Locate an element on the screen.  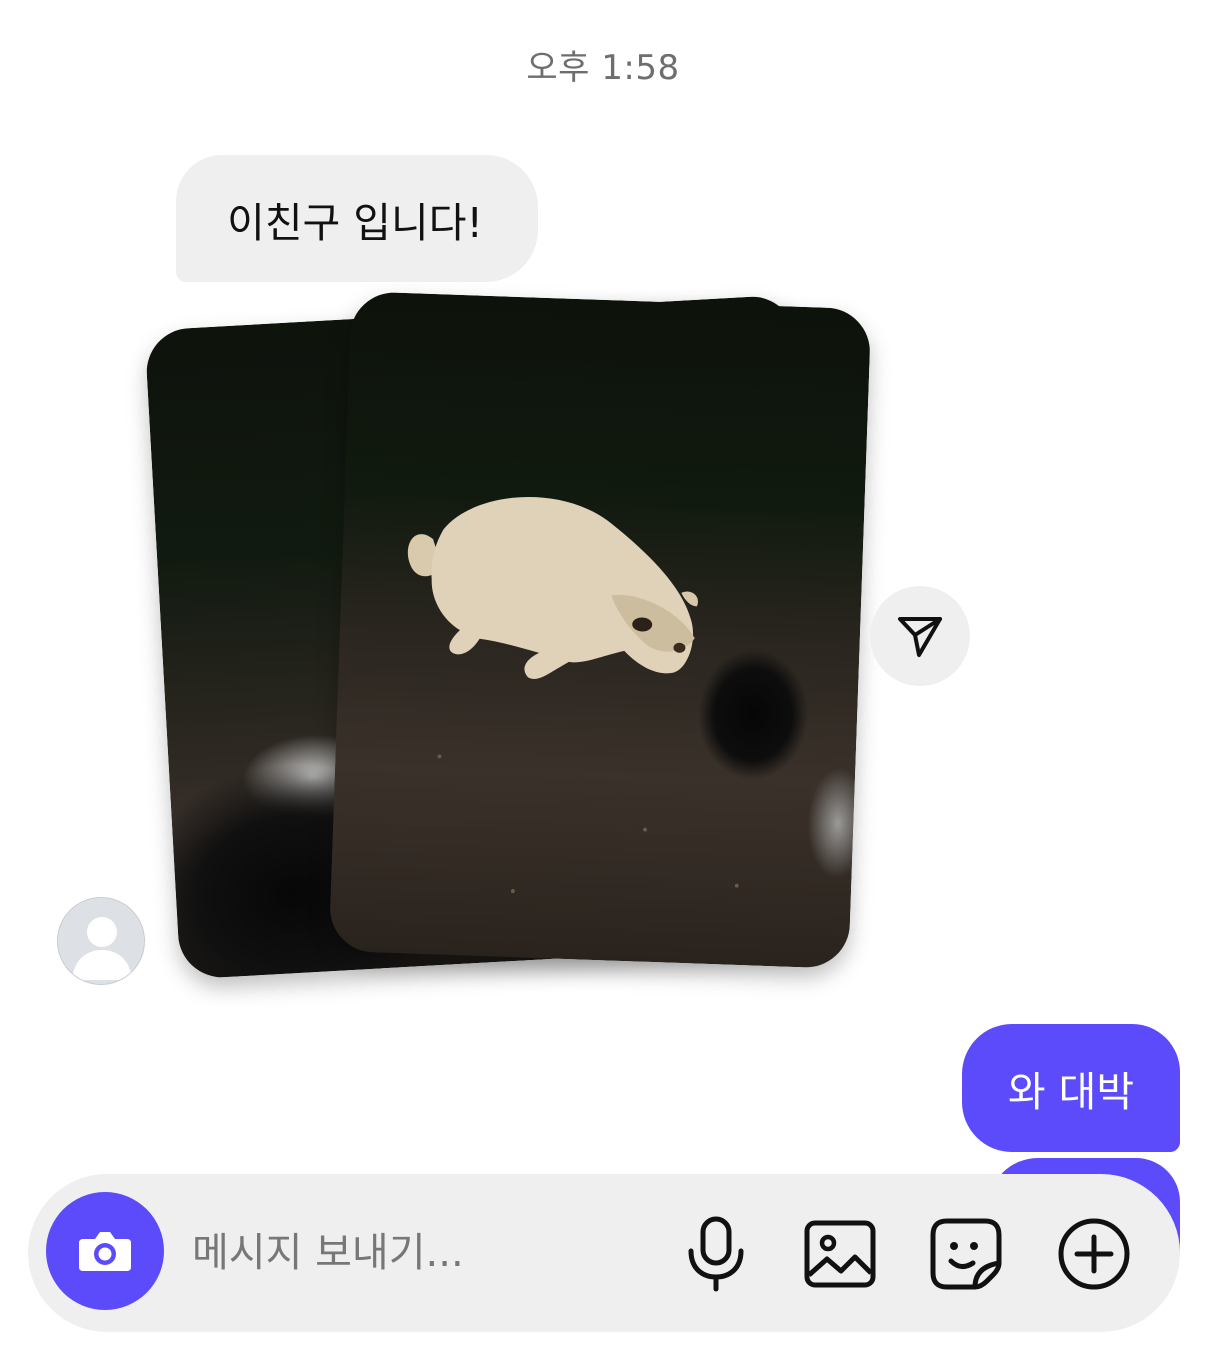
share-button is located at coordinates (920, 636).